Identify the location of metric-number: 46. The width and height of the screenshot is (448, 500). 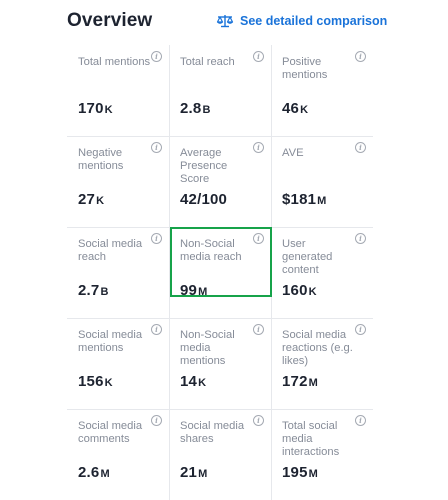
(291, 108).